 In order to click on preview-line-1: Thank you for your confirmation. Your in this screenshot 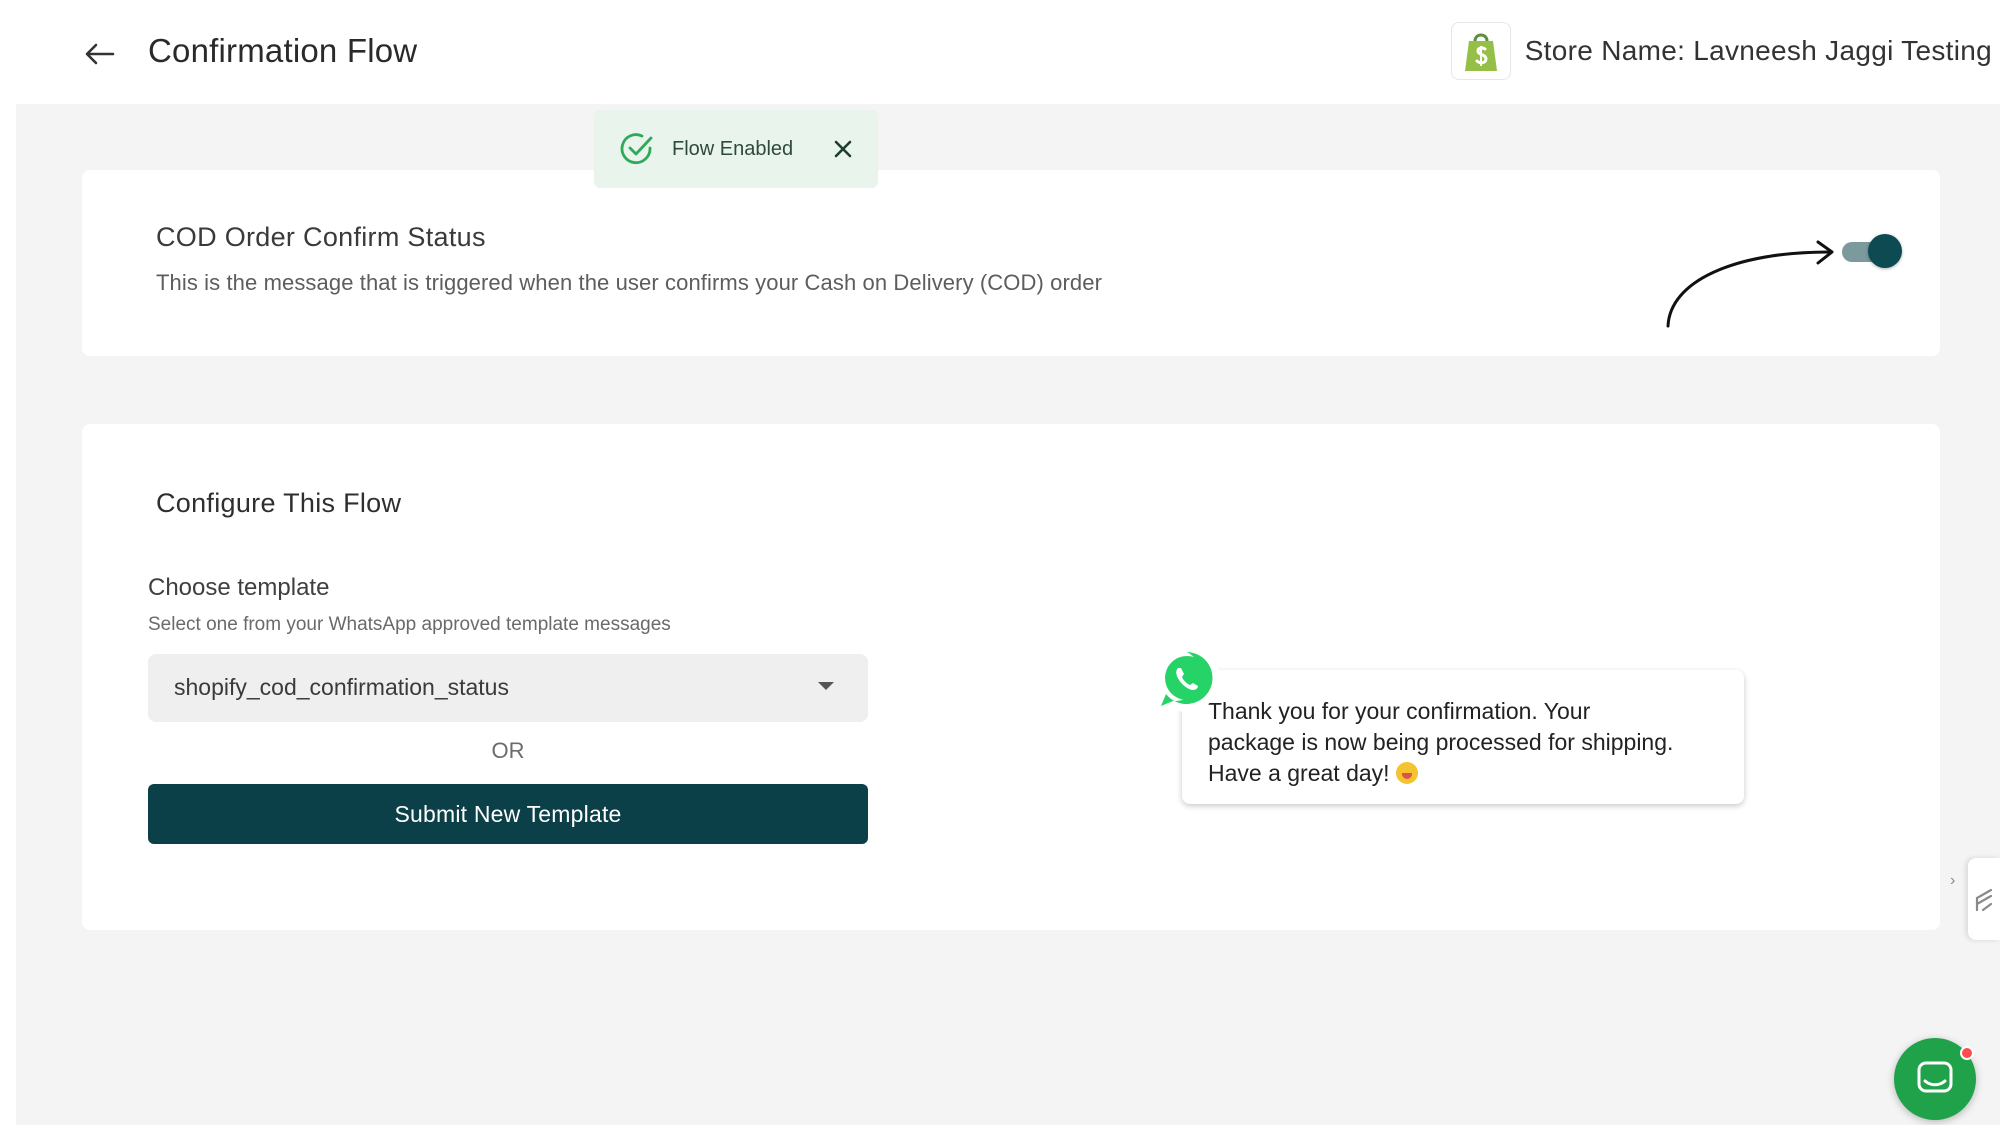, I will do `click(1399, 711)`.